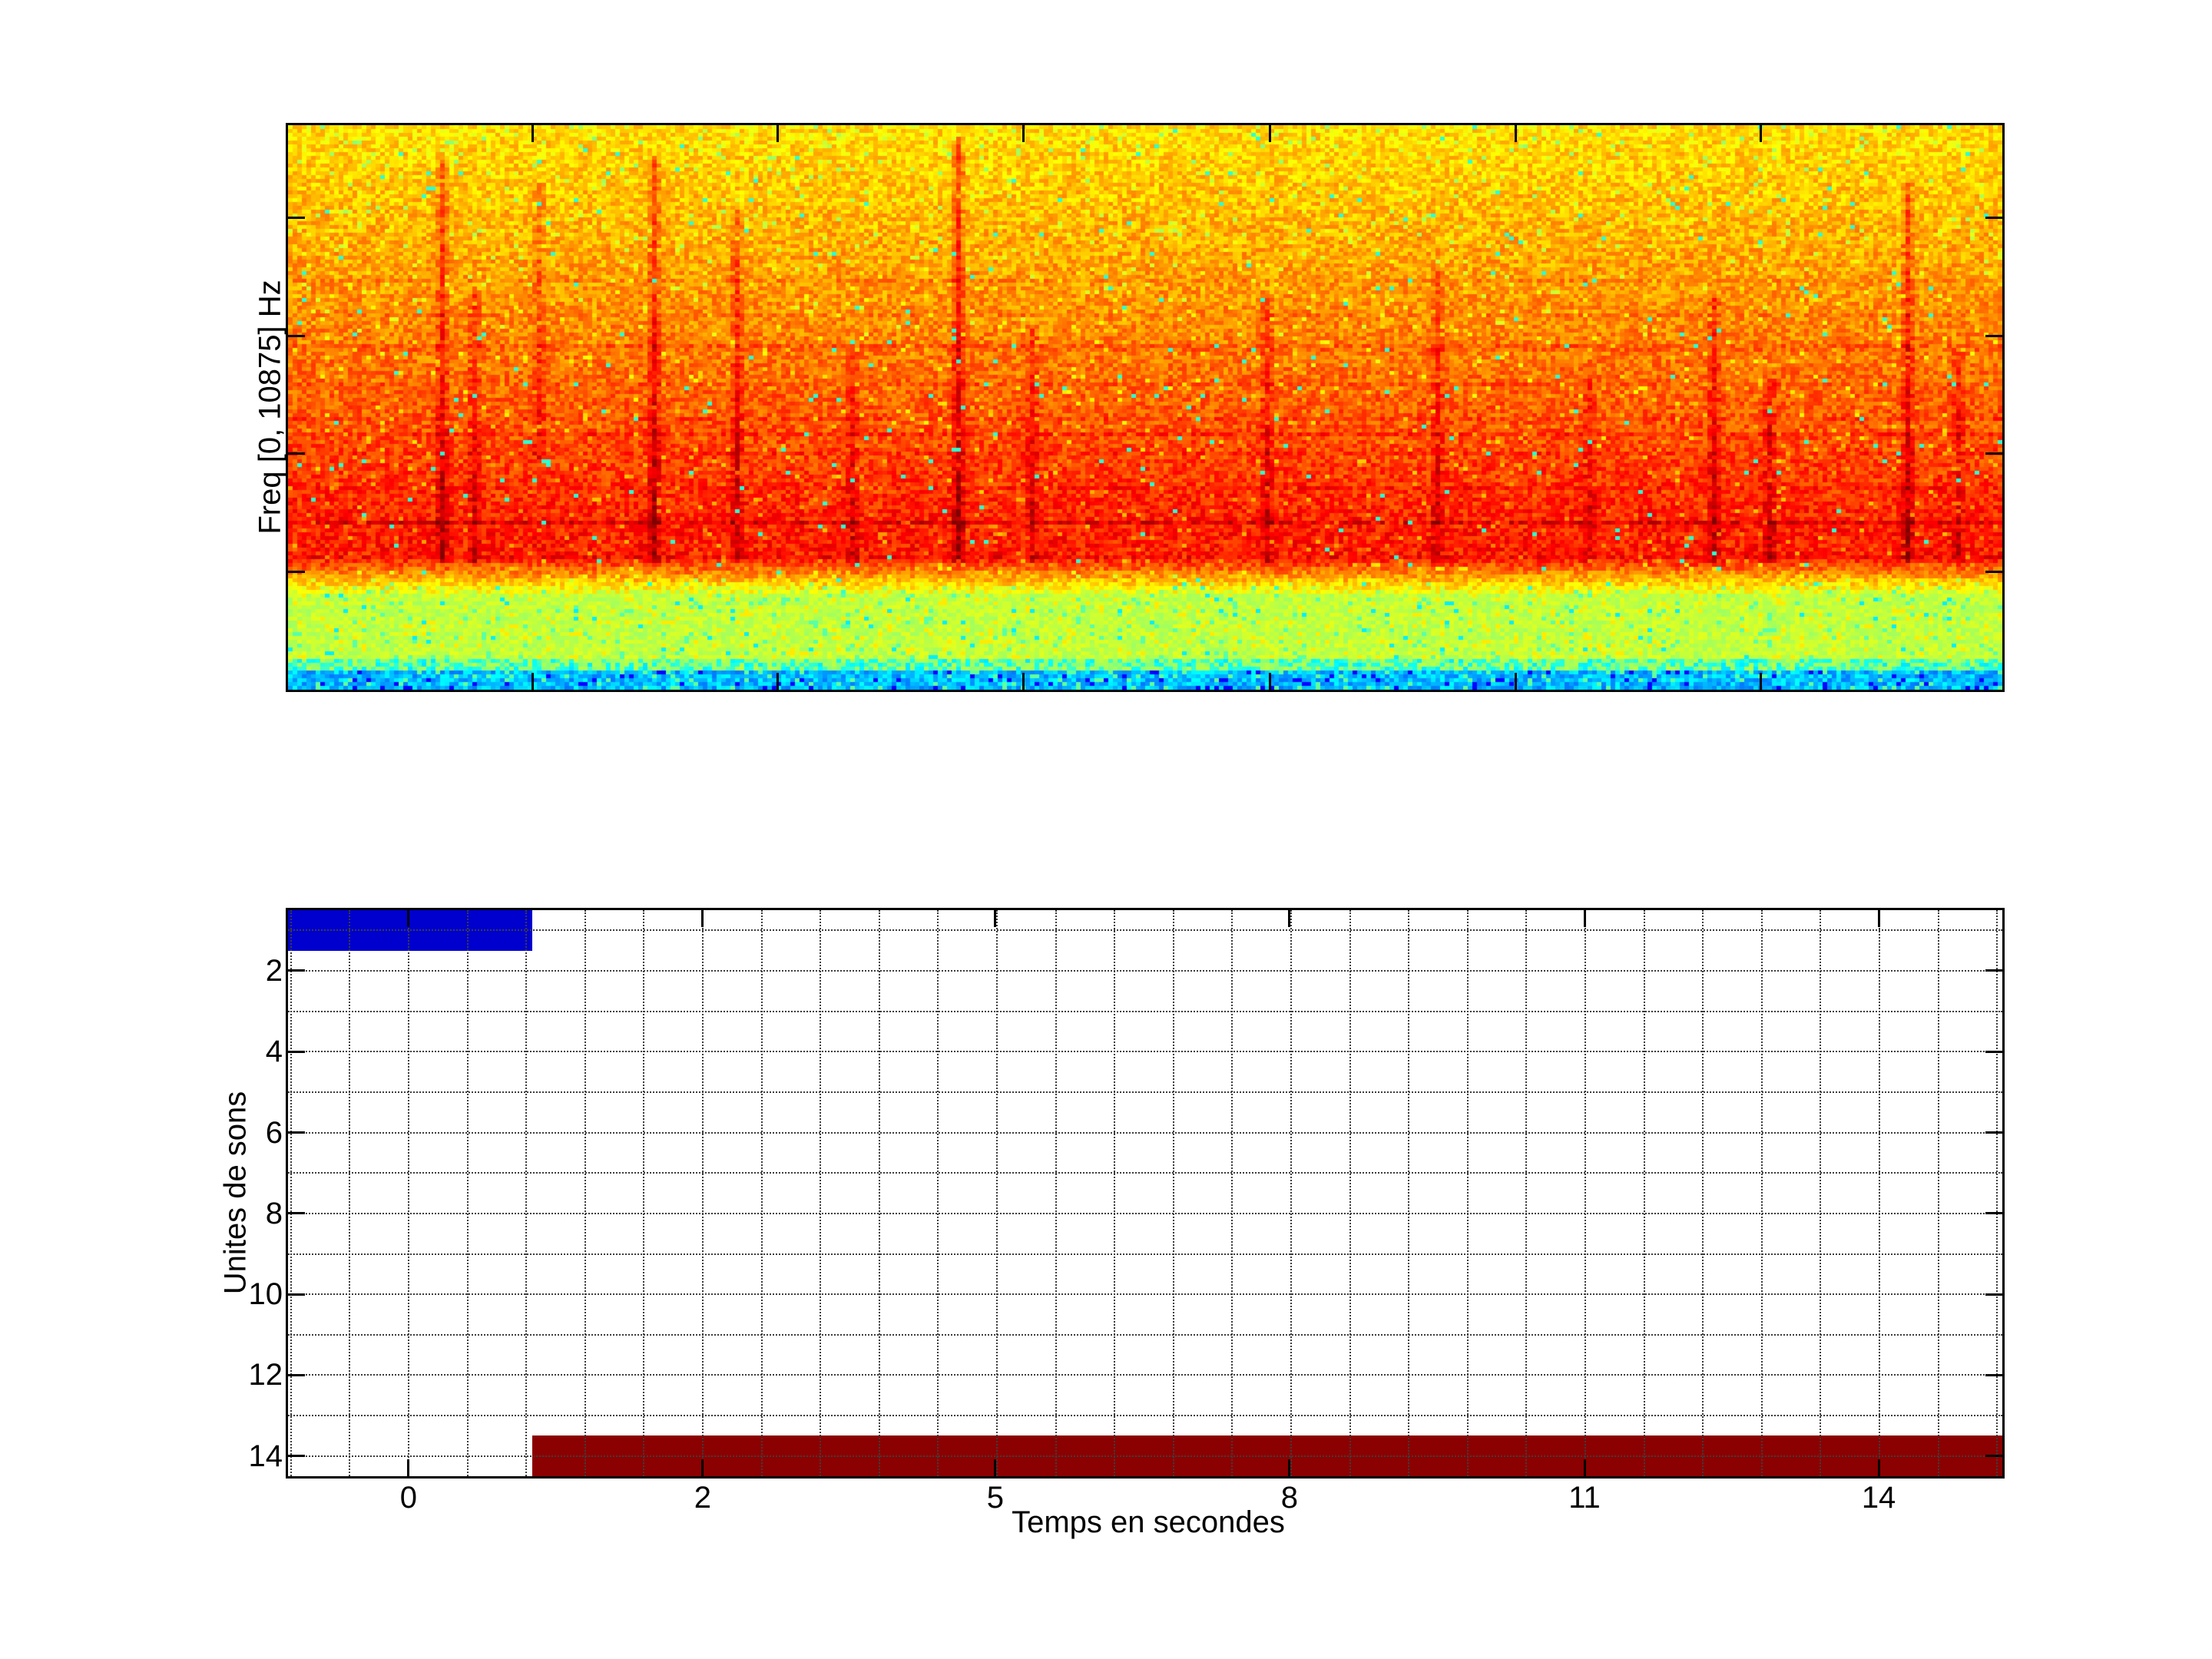  I want to click on y-tick-label: 10, so click(266, 1295).